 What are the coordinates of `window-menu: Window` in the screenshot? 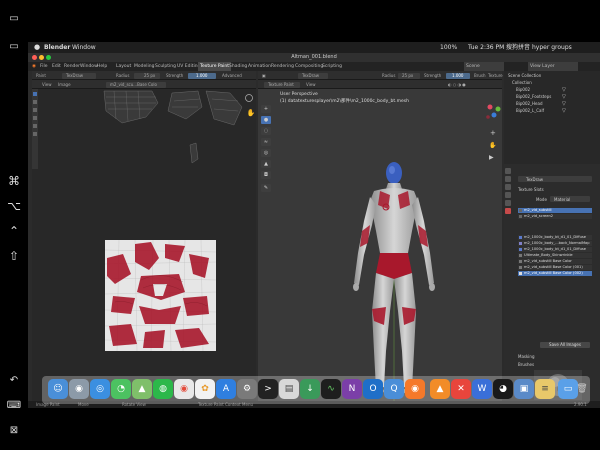 It's located at (84, 47).